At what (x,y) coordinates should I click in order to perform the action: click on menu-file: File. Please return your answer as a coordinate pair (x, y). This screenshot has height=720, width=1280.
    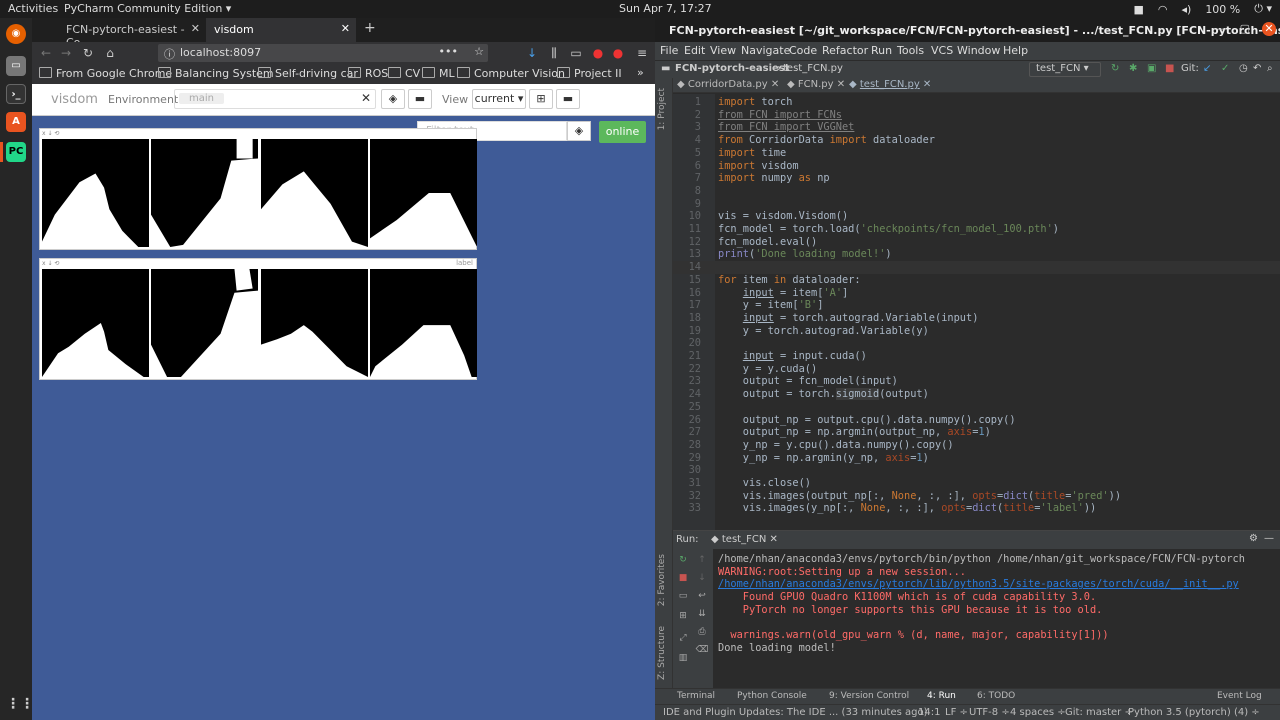
    Looking at the image, I should click on (669, 50).